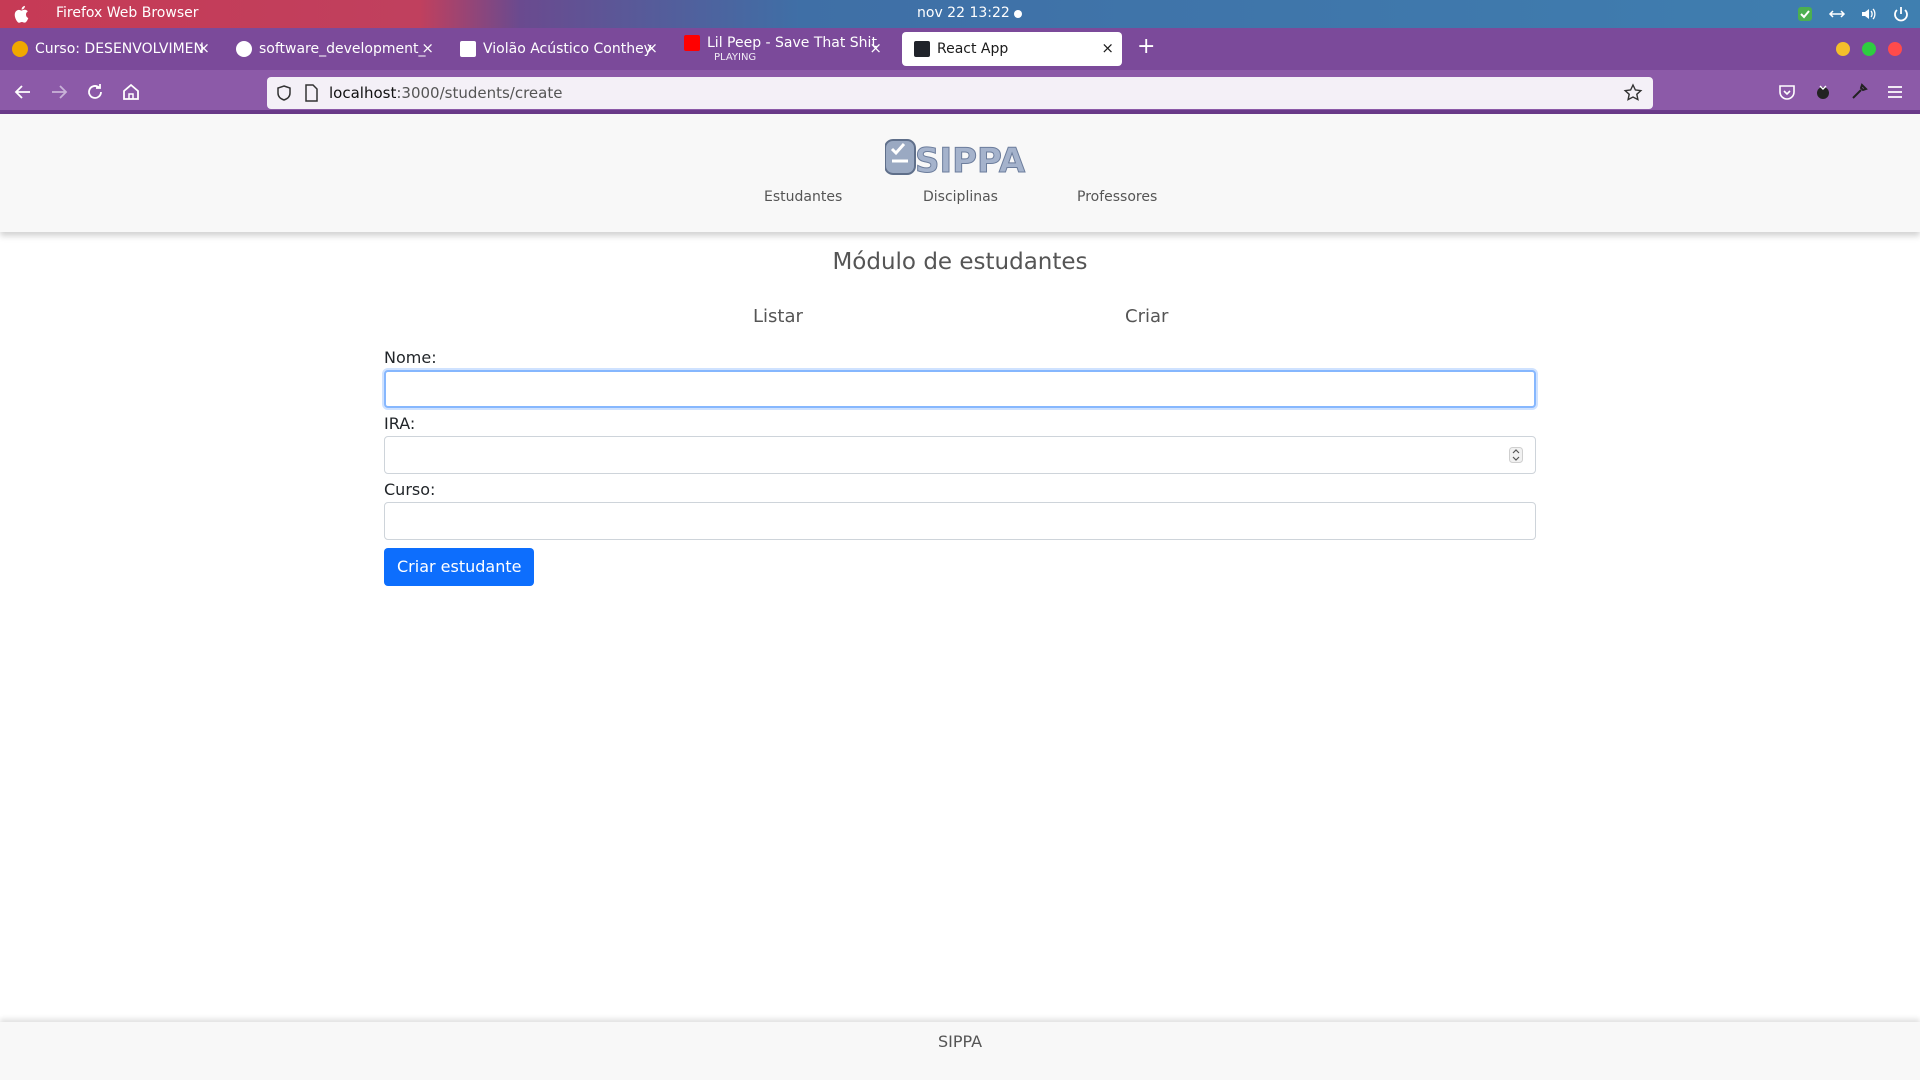 The width and height of the screenshot is (1920, 1080). I want to click on course-favicon-icon, so click(20, 49).